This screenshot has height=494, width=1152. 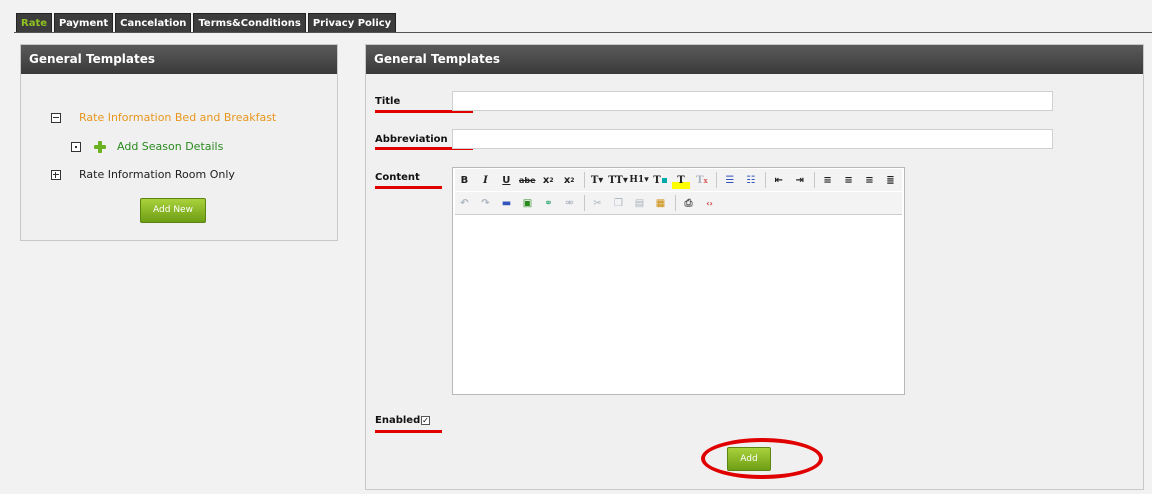 I want to click on leaf-node-icon, so click(x=76, y=146).